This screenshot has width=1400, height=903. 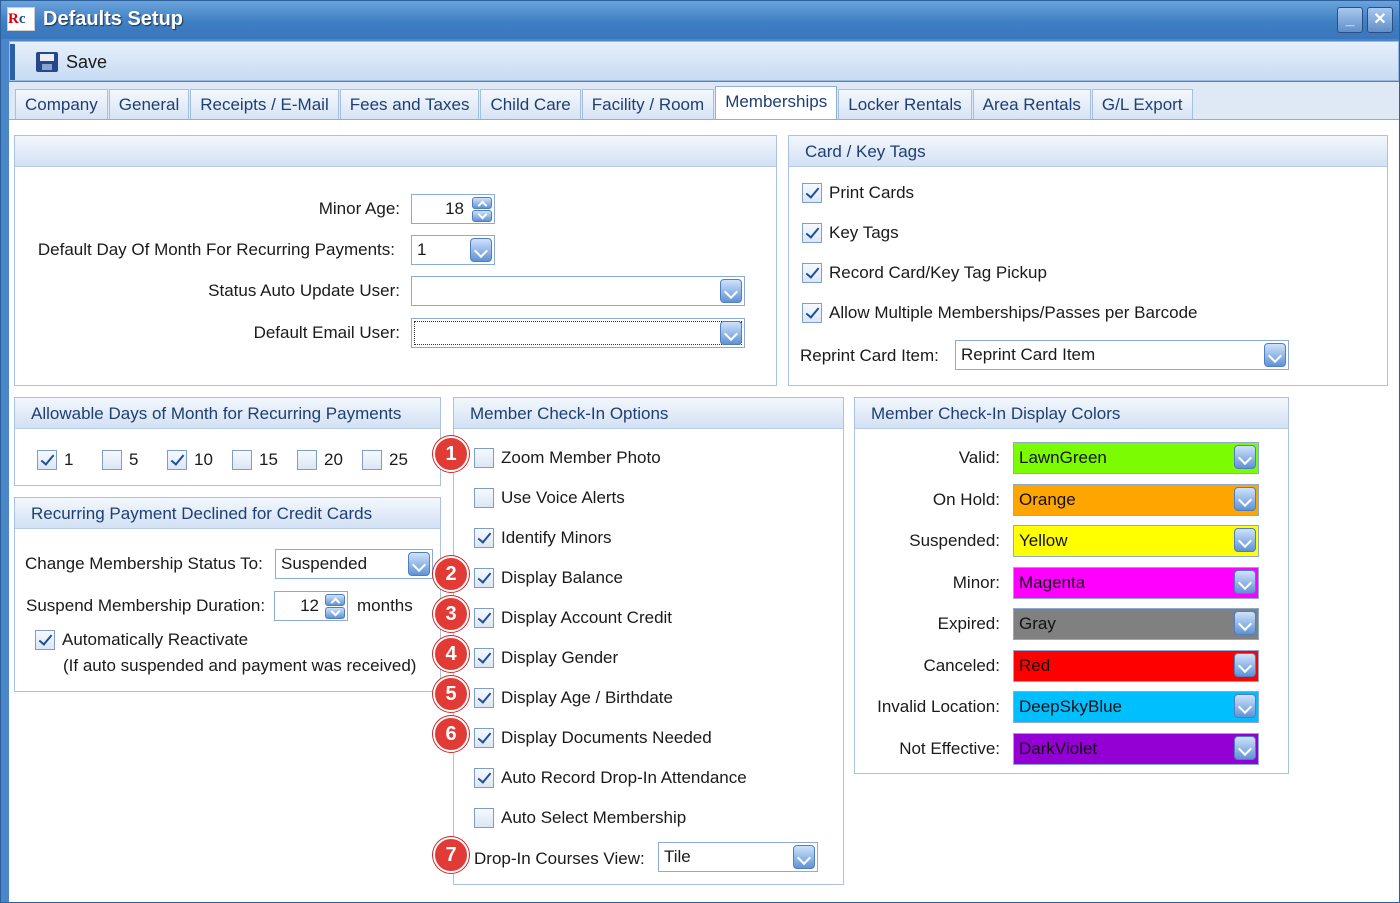 I want to click on courses-view-label: Drop-In Courses View:, so click(x=559, y=858).